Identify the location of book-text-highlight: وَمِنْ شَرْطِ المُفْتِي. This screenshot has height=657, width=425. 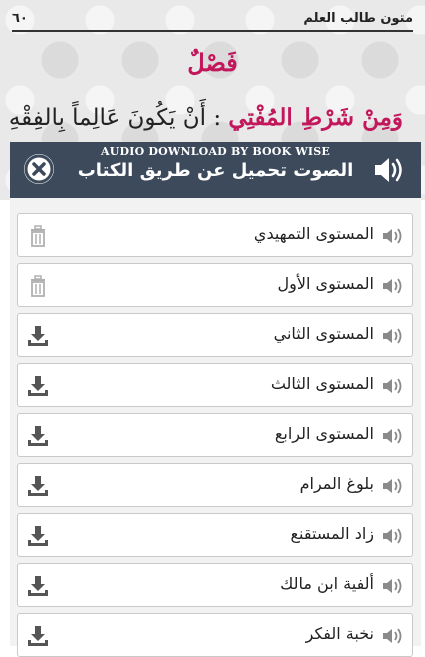
(315, 117).